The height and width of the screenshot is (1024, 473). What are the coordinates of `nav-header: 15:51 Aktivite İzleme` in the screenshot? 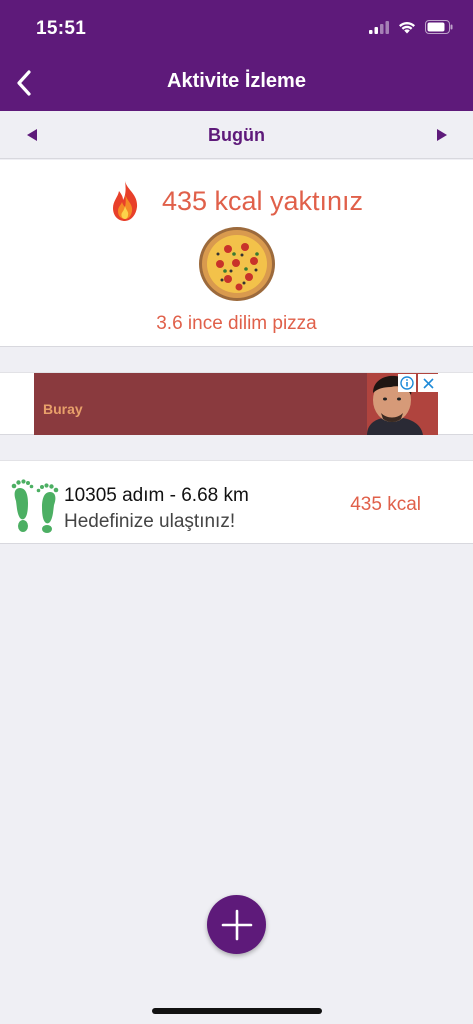 It's located at (236, 55).